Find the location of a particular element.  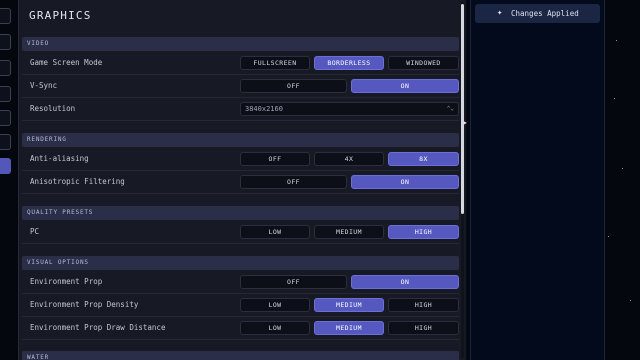

scrollbar-thumb is located at coordinates (462, 109).